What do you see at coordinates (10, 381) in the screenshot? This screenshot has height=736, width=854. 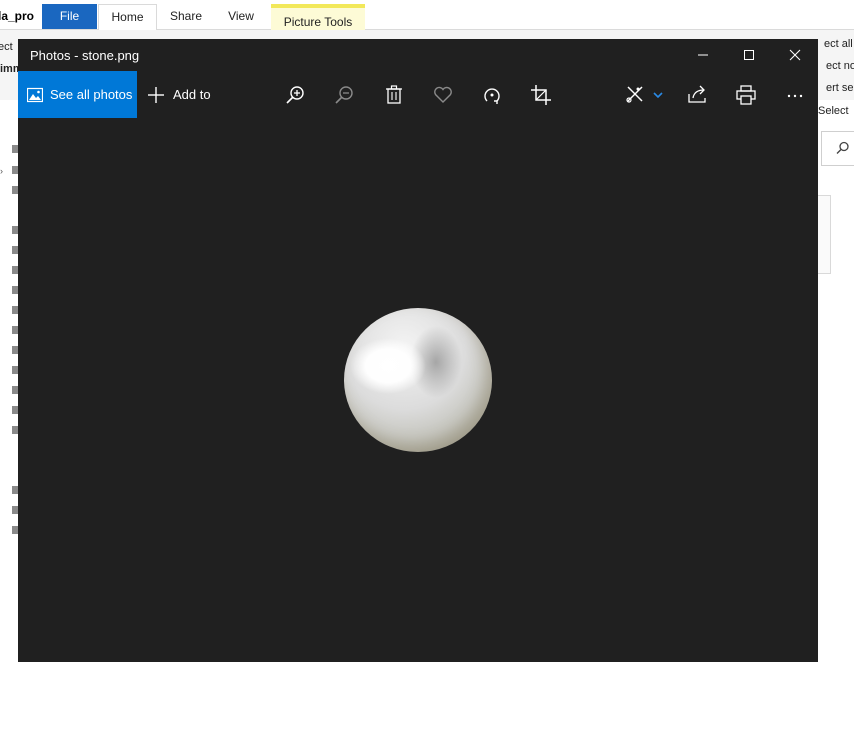 I see `navigation-pane: ›` at bounding box center [10, 381].